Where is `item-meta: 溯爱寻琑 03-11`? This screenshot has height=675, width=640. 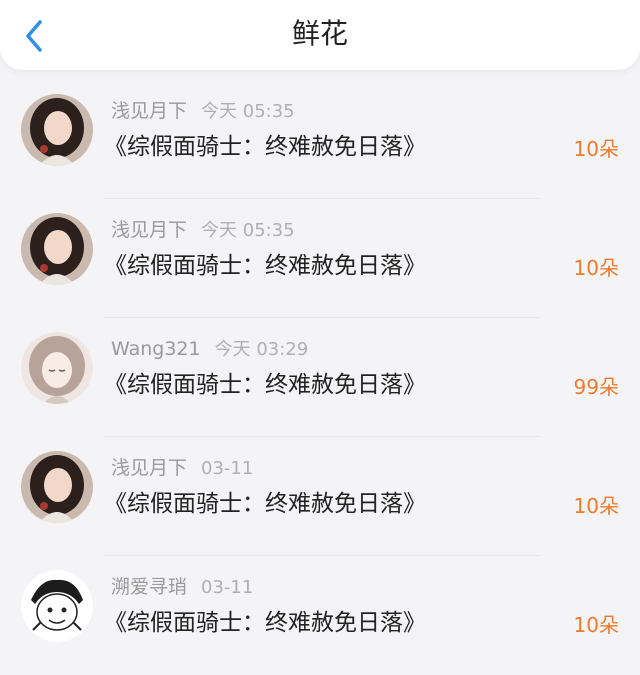
item-meta: 溯爱寻琑 03-11 is located at coordinates (182, 587).